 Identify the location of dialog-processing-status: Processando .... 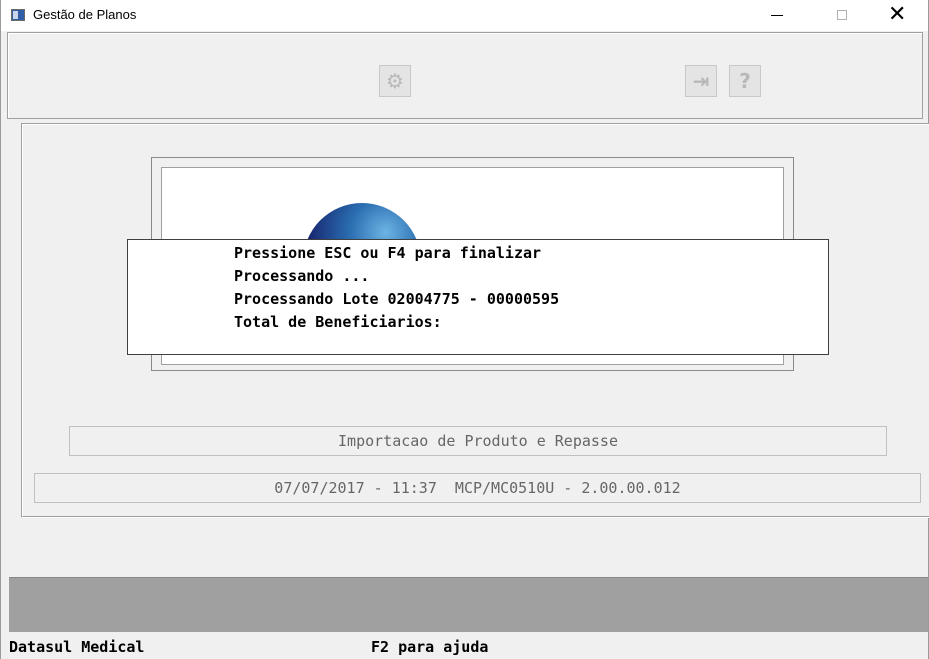
(302, 276).